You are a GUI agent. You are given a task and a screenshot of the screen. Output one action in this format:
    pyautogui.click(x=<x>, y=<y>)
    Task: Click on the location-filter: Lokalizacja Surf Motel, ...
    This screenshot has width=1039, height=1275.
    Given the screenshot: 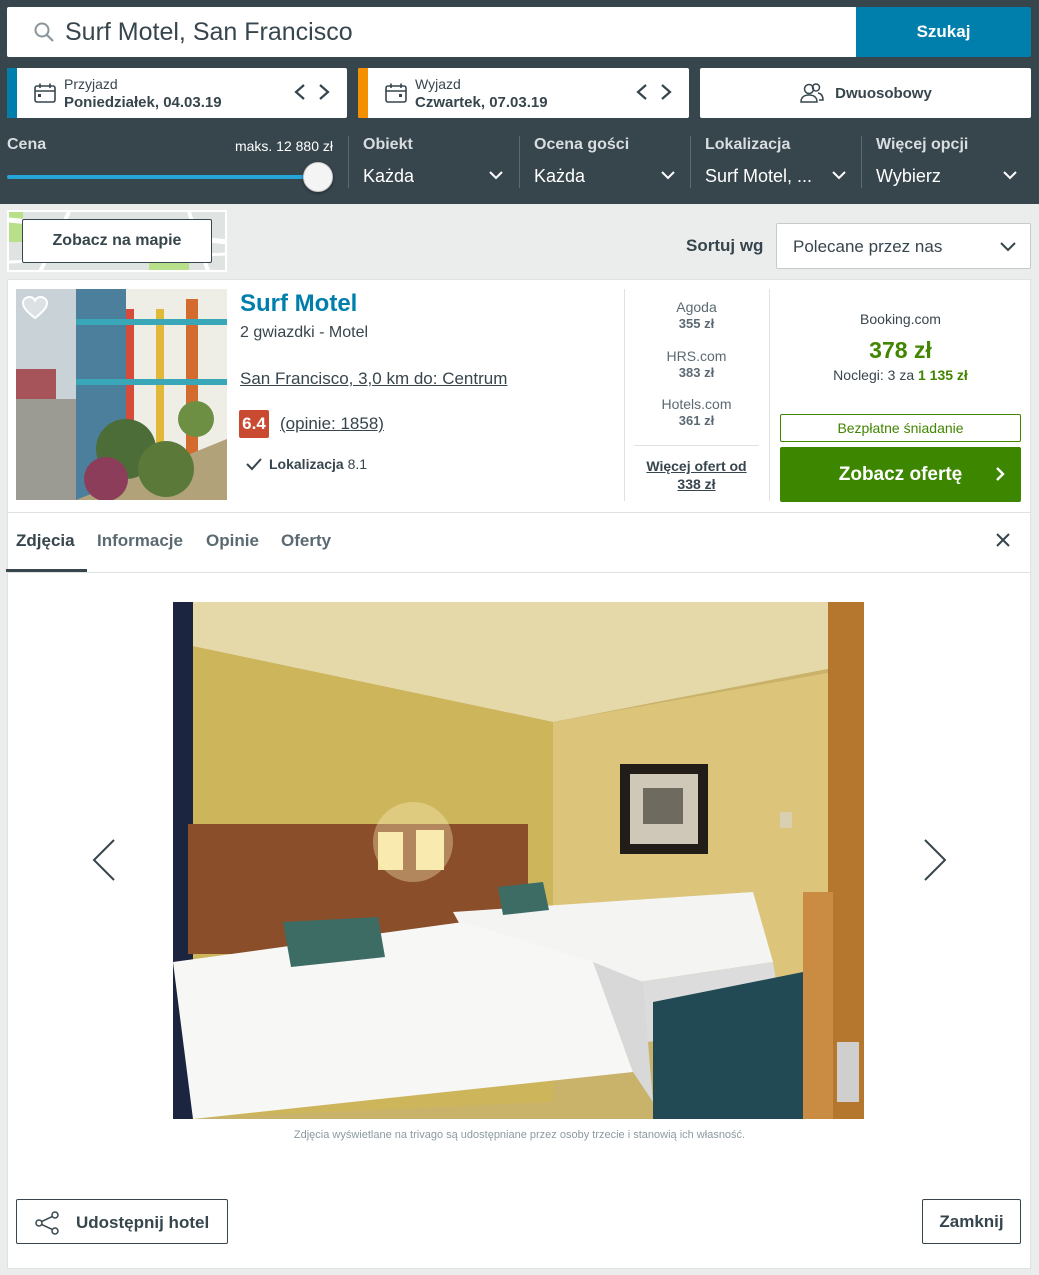 What is the action you would take?
    pyautogui.click(x=776, y=162)
    